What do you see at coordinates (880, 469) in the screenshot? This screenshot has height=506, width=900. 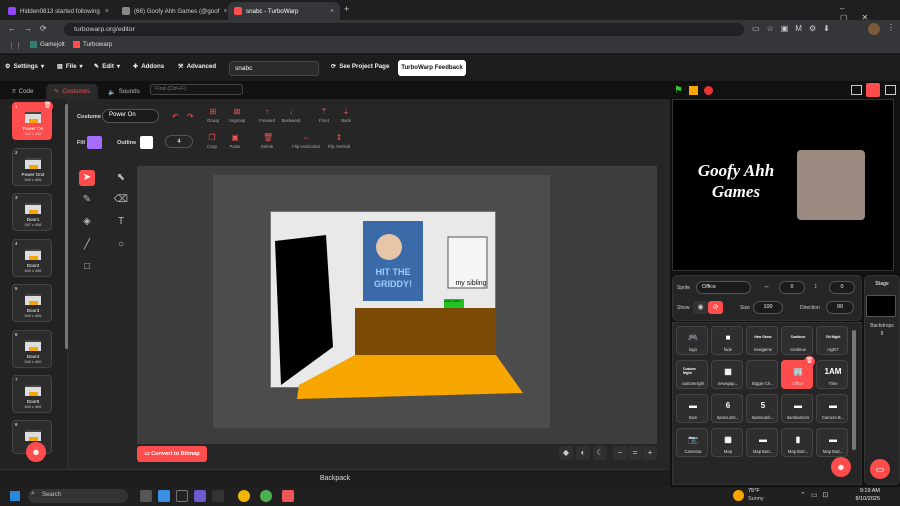 I see `add-backdrop-button: ▭` at bounding box center [880, 469].